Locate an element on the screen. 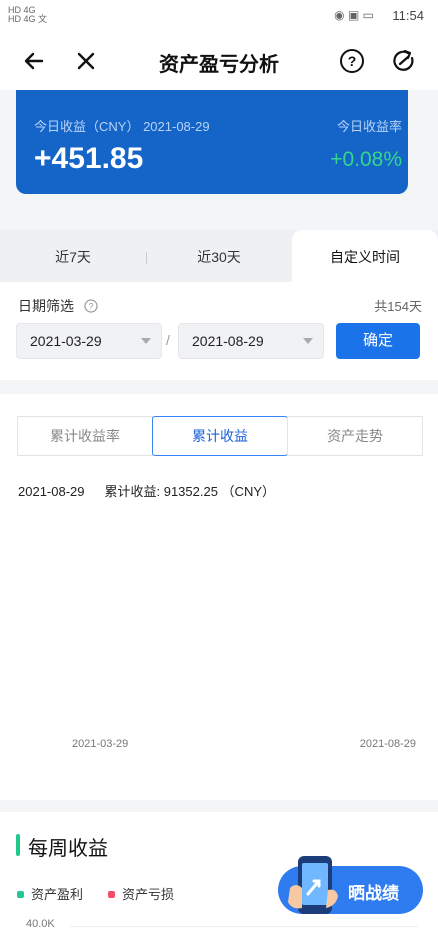  signal-bottom: HD 4G 文 is located at coordinates (28, 19).